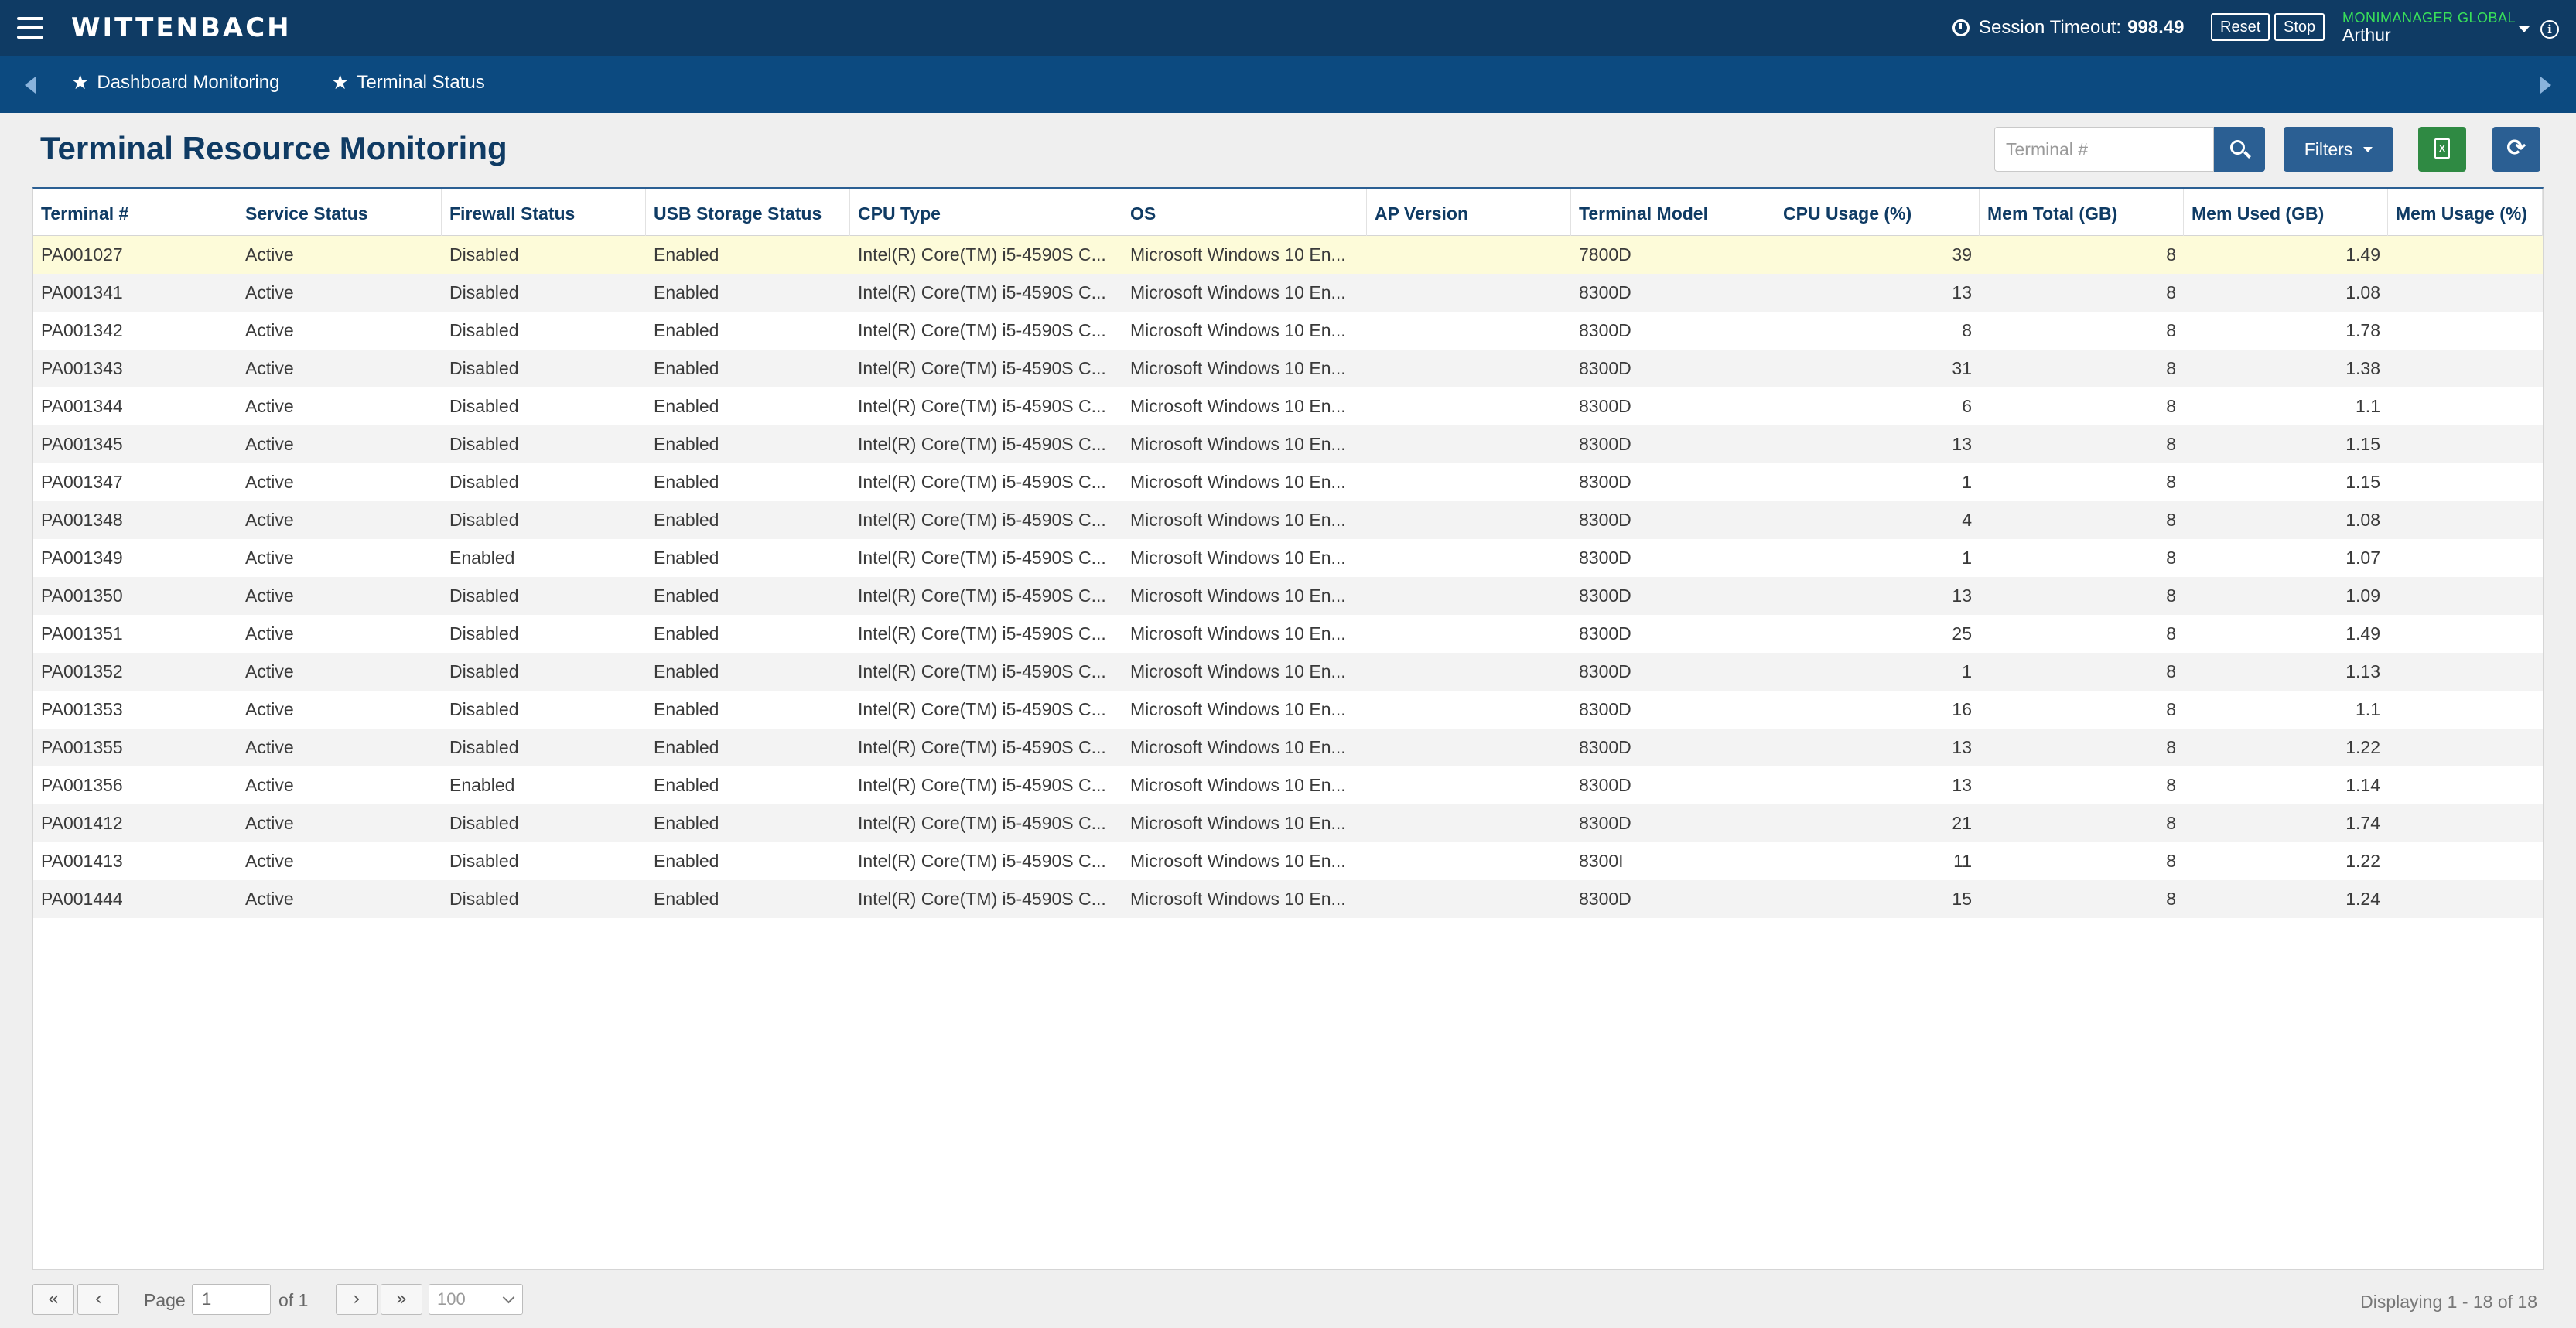  What do you see at coordinates (2545, 85) in the screenshot?
I see `nav-scroll-right-icon` at bounding box center [2545, 85].